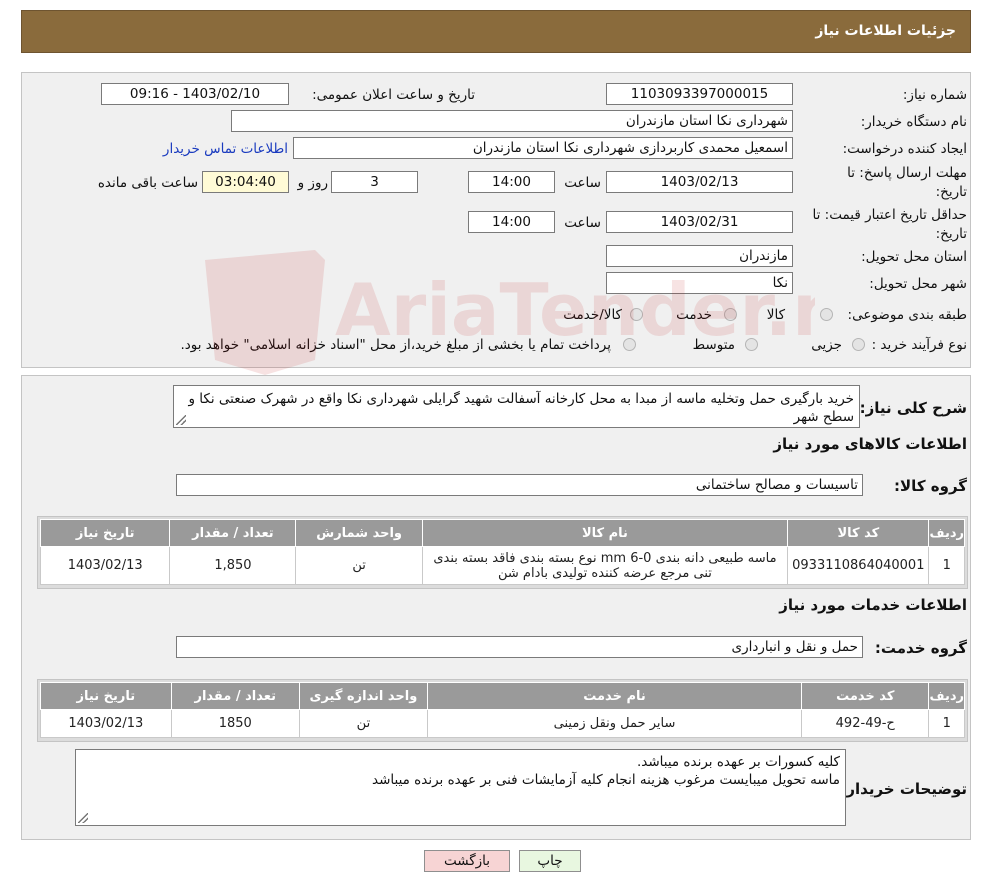 Image resolution: width=985 pixels, height=894 pixels. What do you see at coordinates (496, 31) in the screenshot?
I see `page-header: جزئیات اطلاعات نیاز` at bounding box center [496, 31].